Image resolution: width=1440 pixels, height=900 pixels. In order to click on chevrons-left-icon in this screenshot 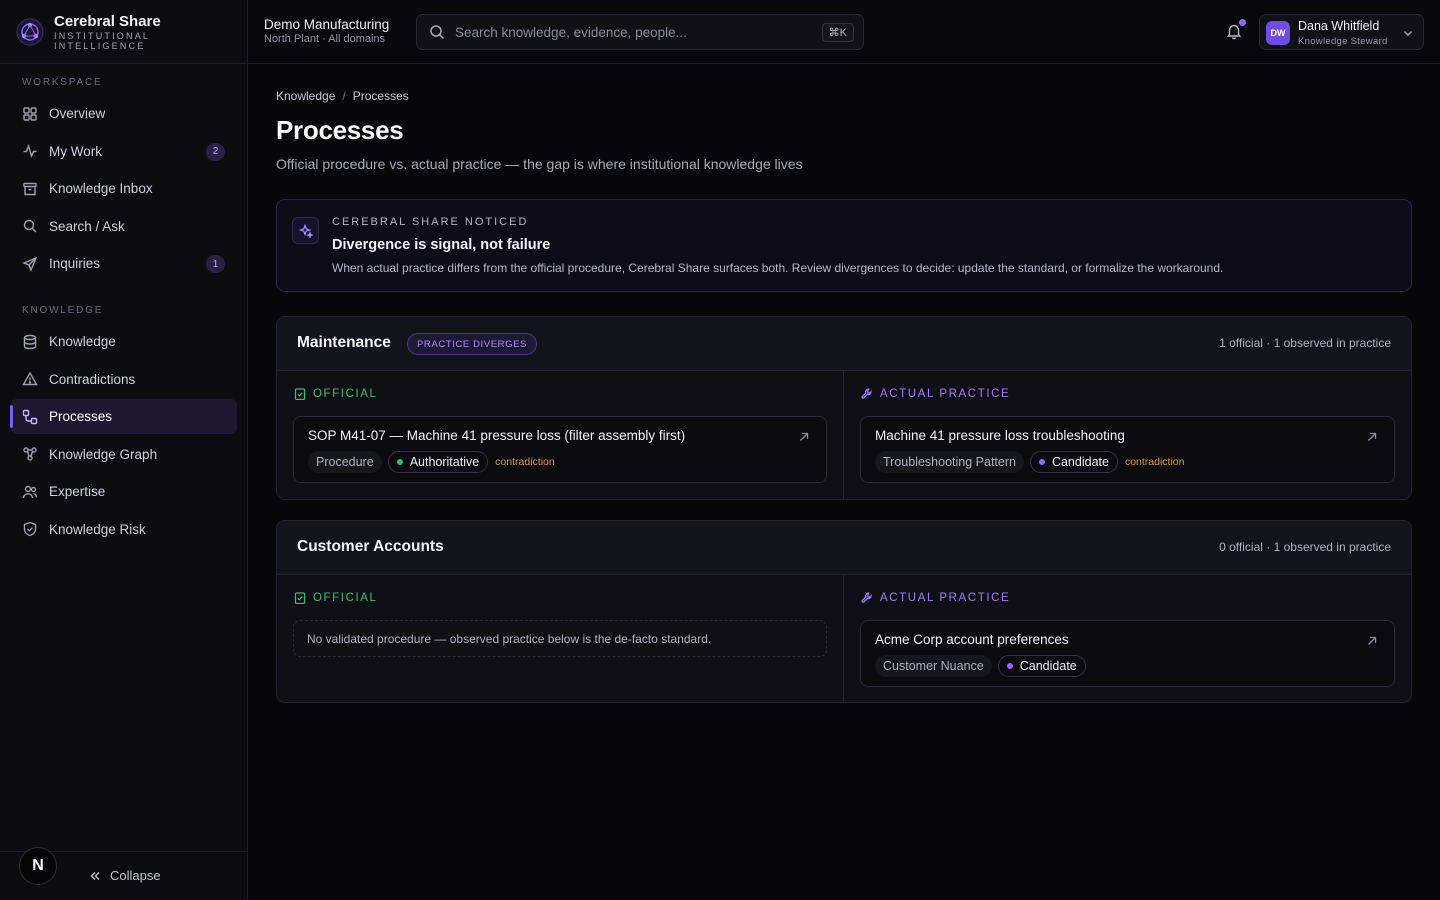, I will do `click(95, 875)`.